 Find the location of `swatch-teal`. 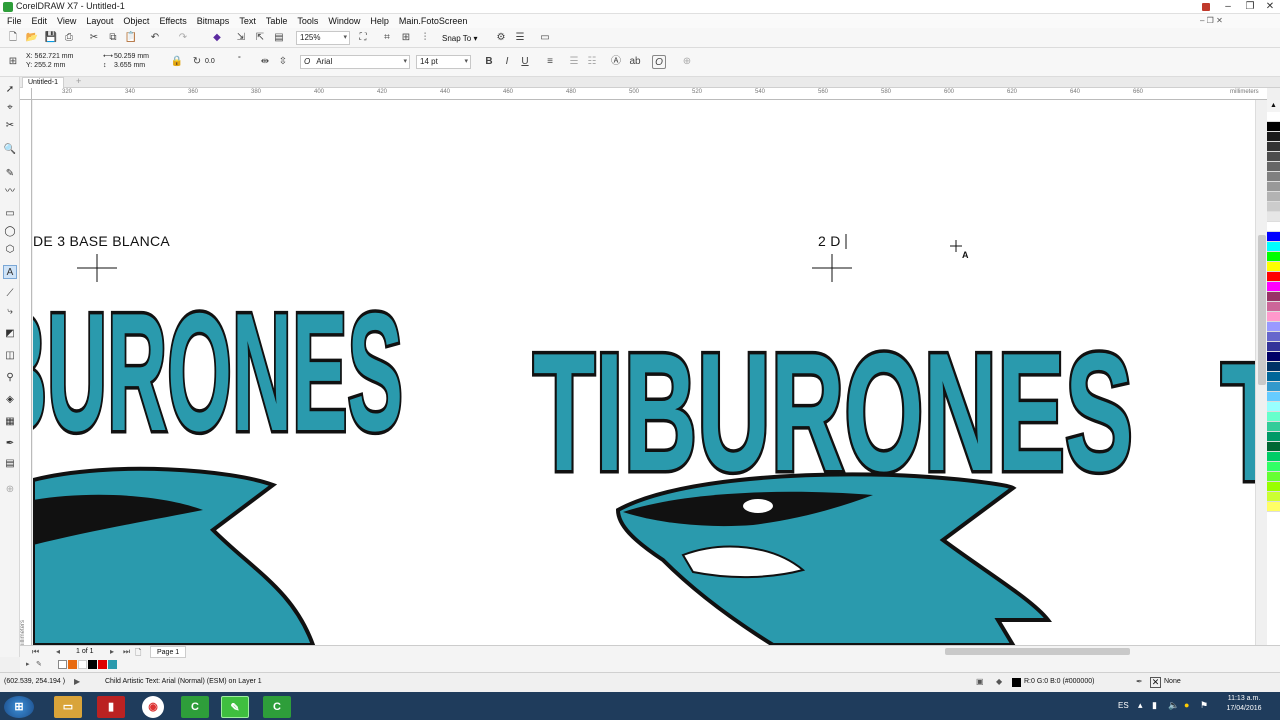

swatch-teal is located at coordinates (112, 664).